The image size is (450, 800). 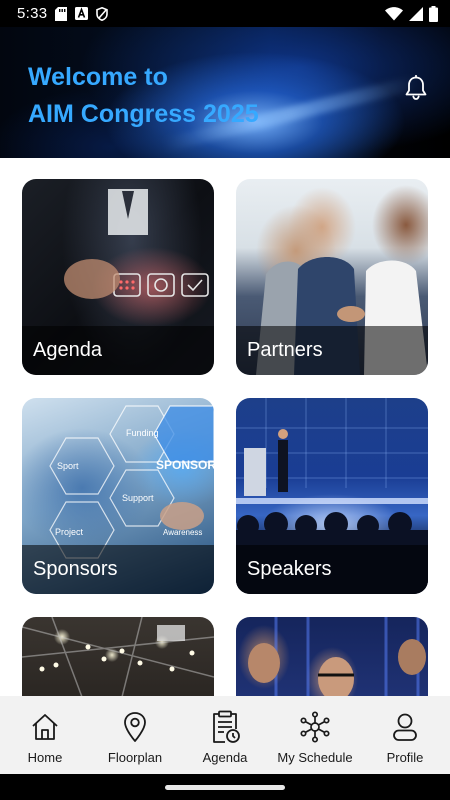 I want to click on shield-icon, so click(x=102, y=13).